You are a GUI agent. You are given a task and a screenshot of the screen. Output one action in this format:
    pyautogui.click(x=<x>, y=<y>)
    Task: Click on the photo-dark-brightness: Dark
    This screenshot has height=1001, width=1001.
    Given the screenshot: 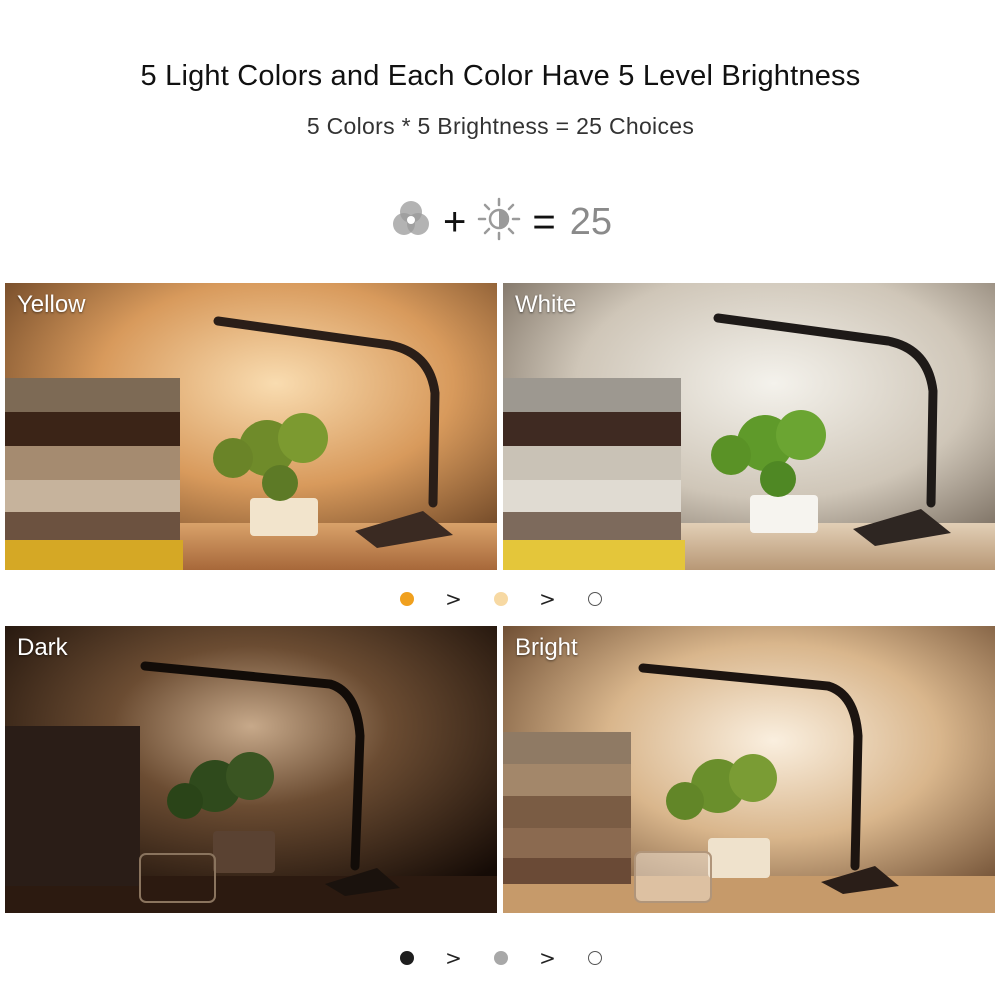 What is the action you would take?
    pyautogui.click(x=251, y=769)
    